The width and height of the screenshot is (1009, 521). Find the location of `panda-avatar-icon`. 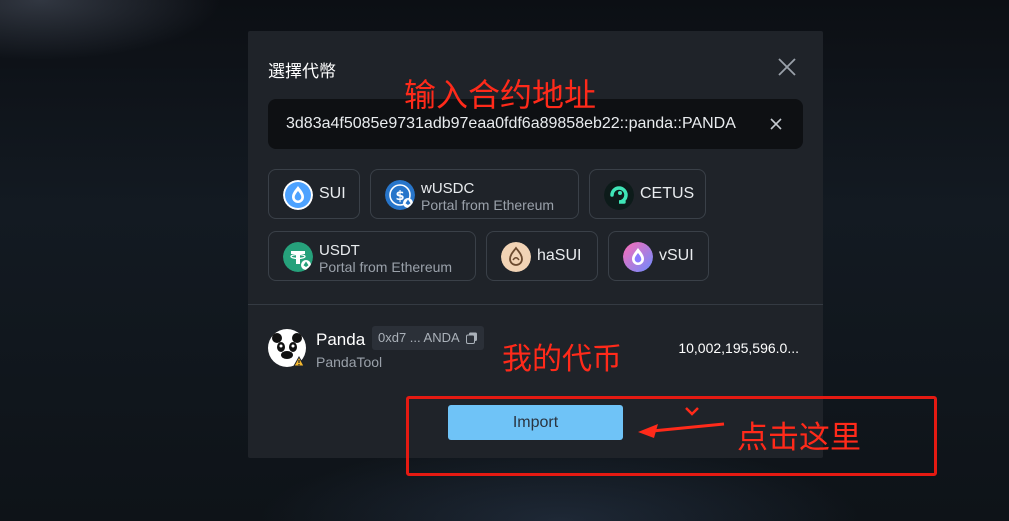

panda-avatar-icon is located at coordinates (287, 348).